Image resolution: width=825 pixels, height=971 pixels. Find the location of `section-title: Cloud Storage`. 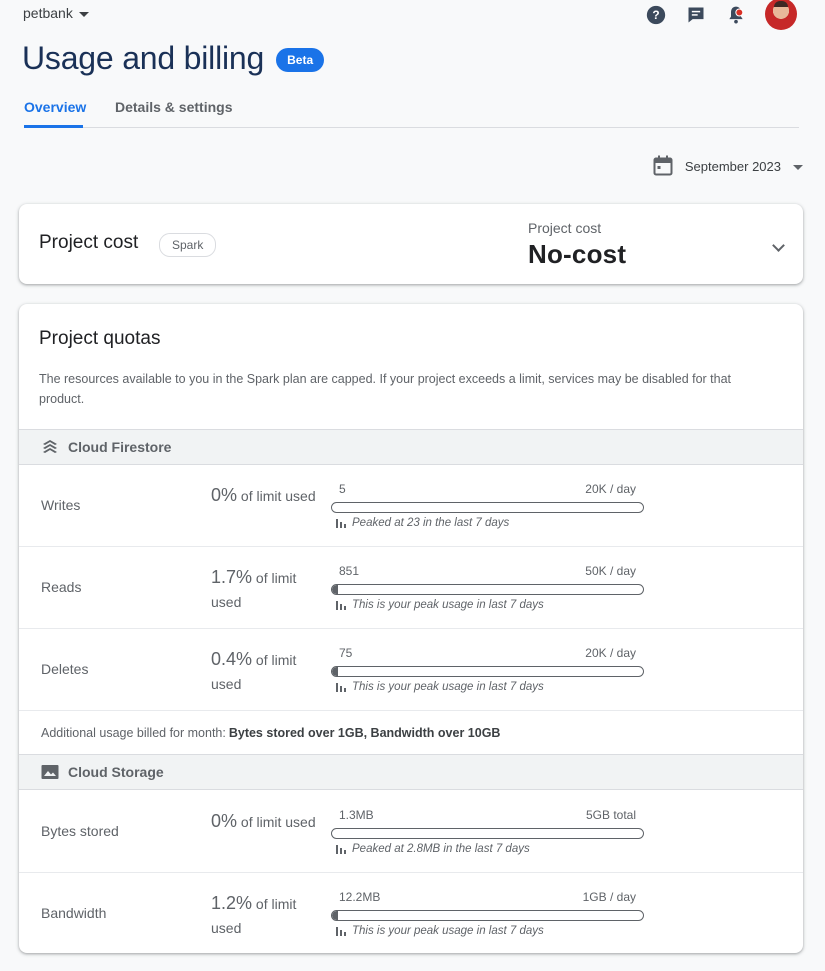

section-title: Cloud Storage is located at coordinates (116, 772).